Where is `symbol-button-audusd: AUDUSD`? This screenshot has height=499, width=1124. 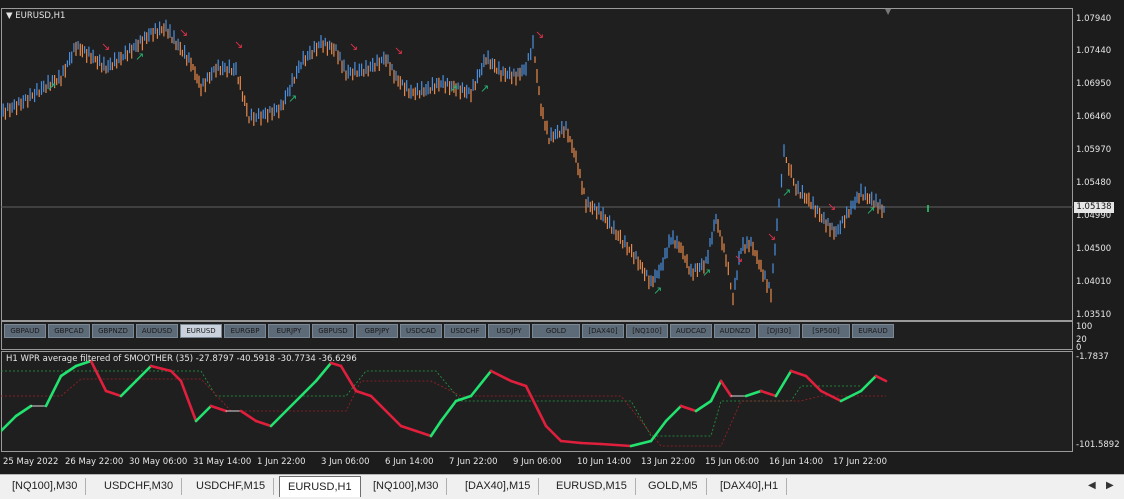 symbol-button-audusd: AUDUSD is located at coordinates (157, 331).